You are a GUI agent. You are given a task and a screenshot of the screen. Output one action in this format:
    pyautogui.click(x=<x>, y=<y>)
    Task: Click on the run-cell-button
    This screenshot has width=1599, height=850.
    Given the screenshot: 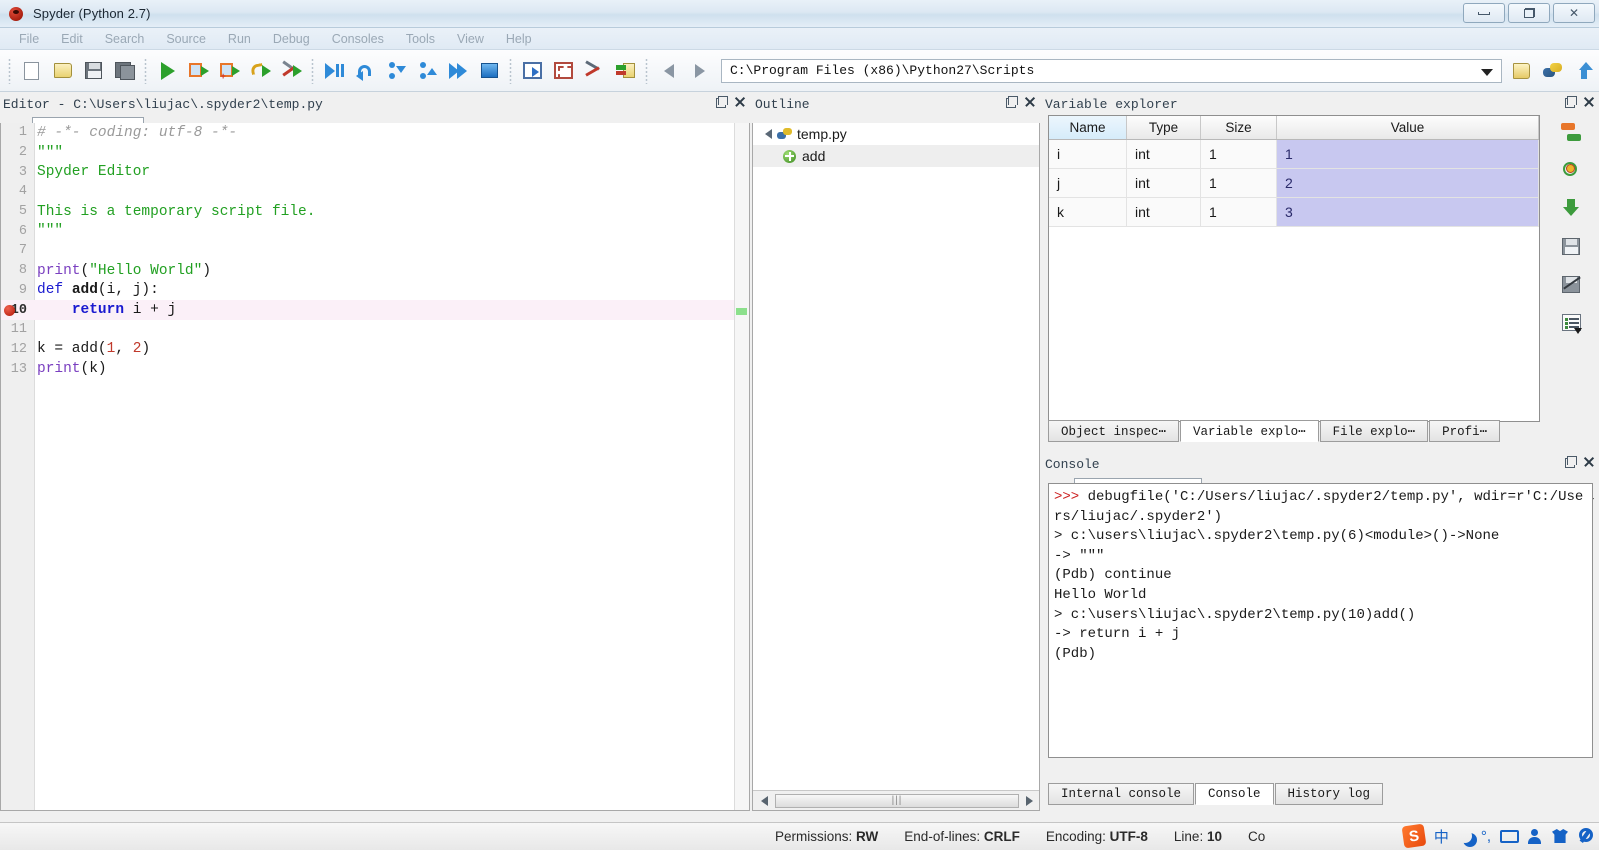 What is the action you would take?
    pyautogui.click(x=198, y=70)
    